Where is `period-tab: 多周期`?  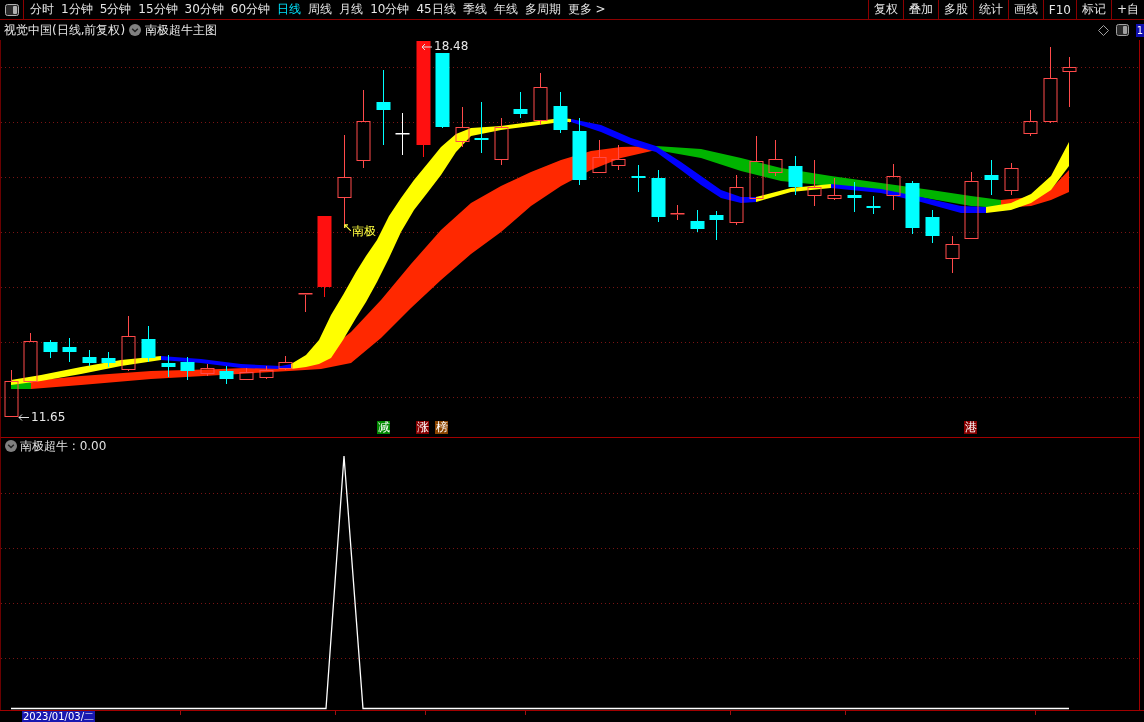 period-tab: 多周期 is located at coordinates (542, 9).